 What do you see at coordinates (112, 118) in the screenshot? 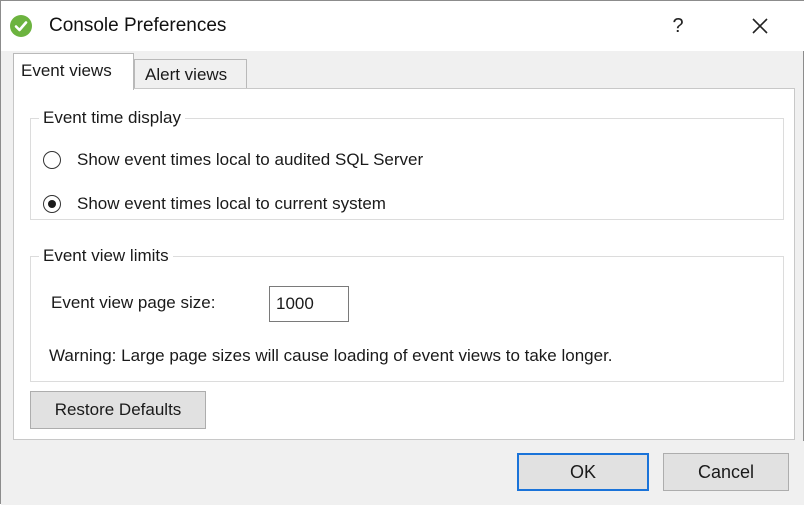
I see `group-legend: Event time display` at bounding box center [112, 118].